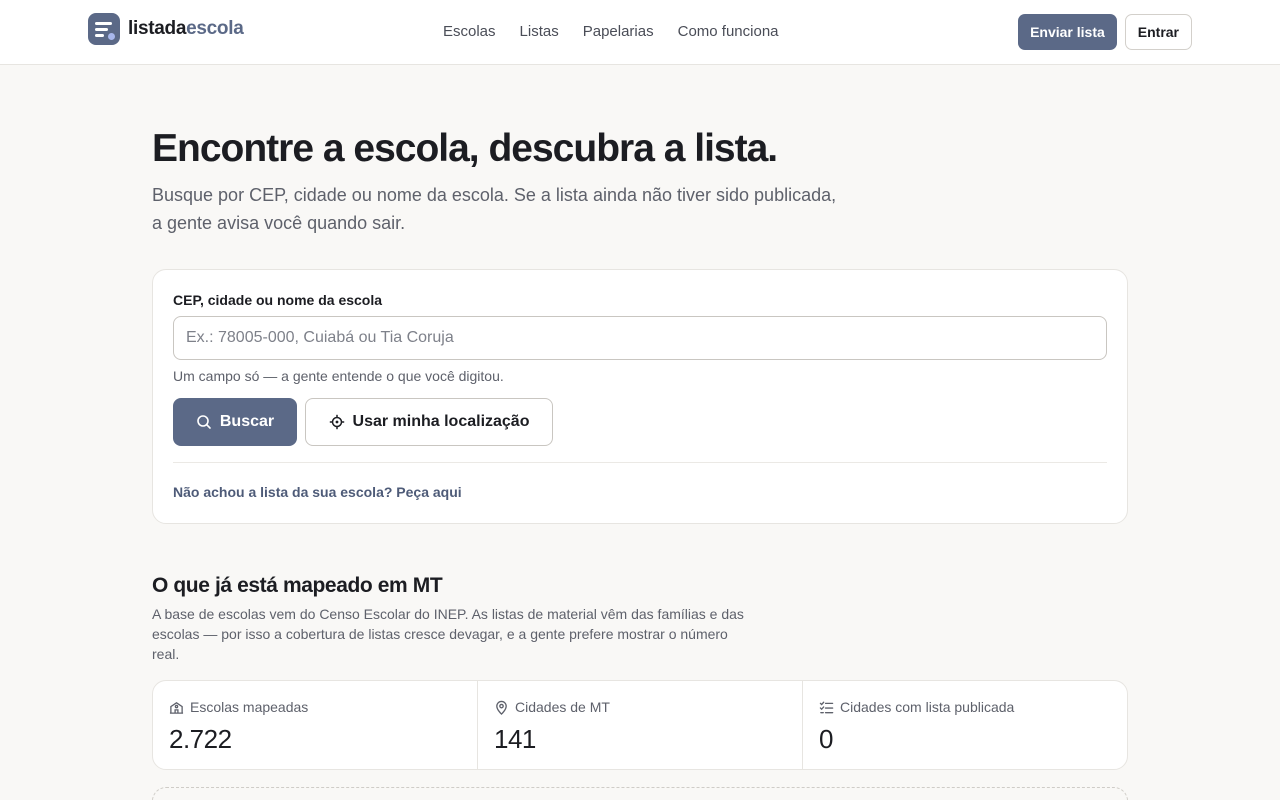 This screenshot has width=1280, height=800. What do you see at coordinates (247, 421) in the screenshot?
I see `search-button-label: Buscar` at bounding box center [247, 421].